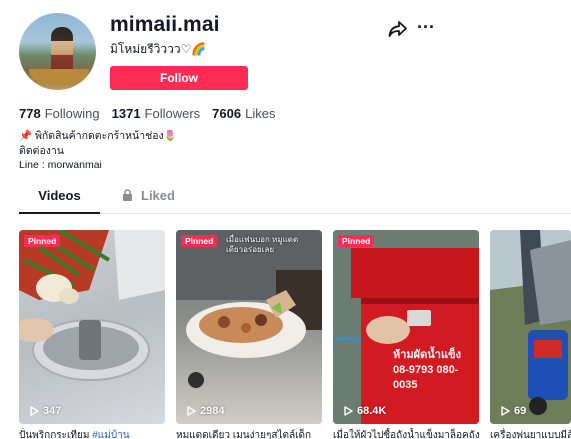  Describe the element at coordinates (59, 76) in the screenshot. I see `avatar-boat` at that location.